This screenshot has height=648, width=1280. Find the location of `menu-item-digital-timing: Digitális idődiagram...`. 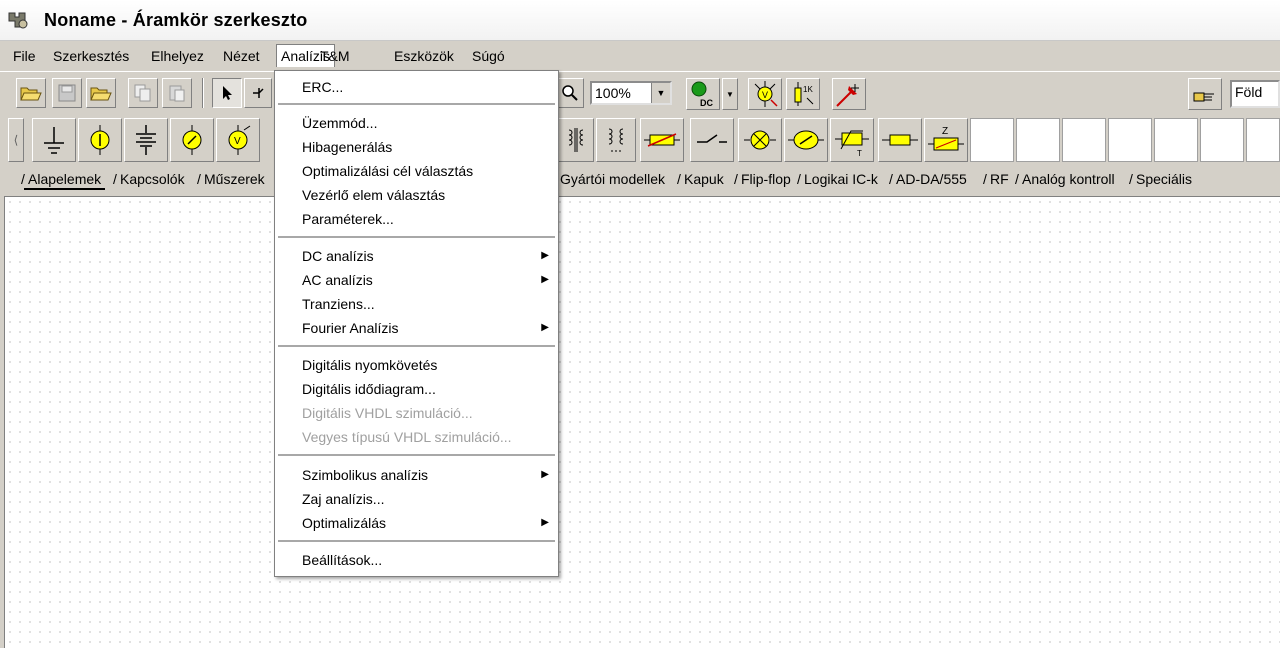

menu-item-digital-timing: Digitális idődiagram... is located at coordinates (416, 389).